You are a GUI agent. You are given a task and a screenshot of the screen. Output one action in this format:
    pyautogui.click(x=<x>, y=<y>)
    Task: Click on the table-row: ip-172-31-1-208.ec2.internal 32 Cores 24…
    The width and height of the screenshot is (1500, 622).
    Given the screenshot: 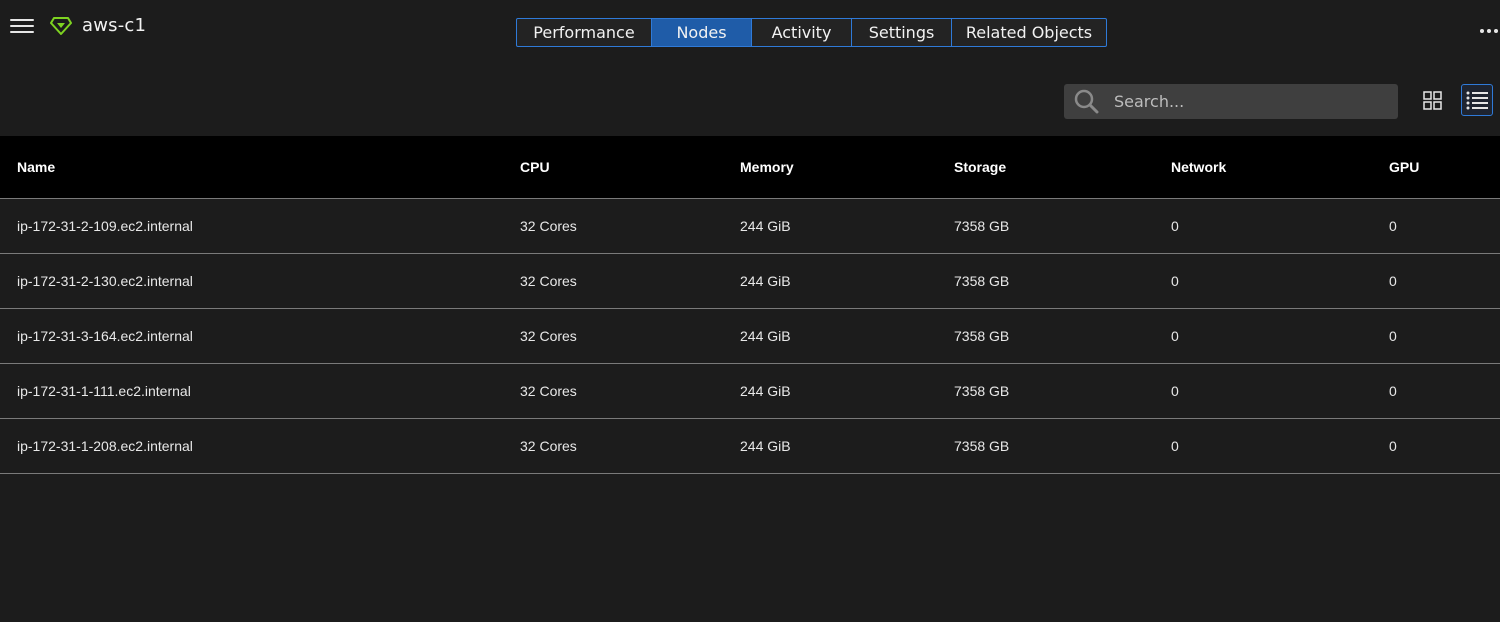 What is the action you would take?
    pyautogui.click(x=750, y=445)
    